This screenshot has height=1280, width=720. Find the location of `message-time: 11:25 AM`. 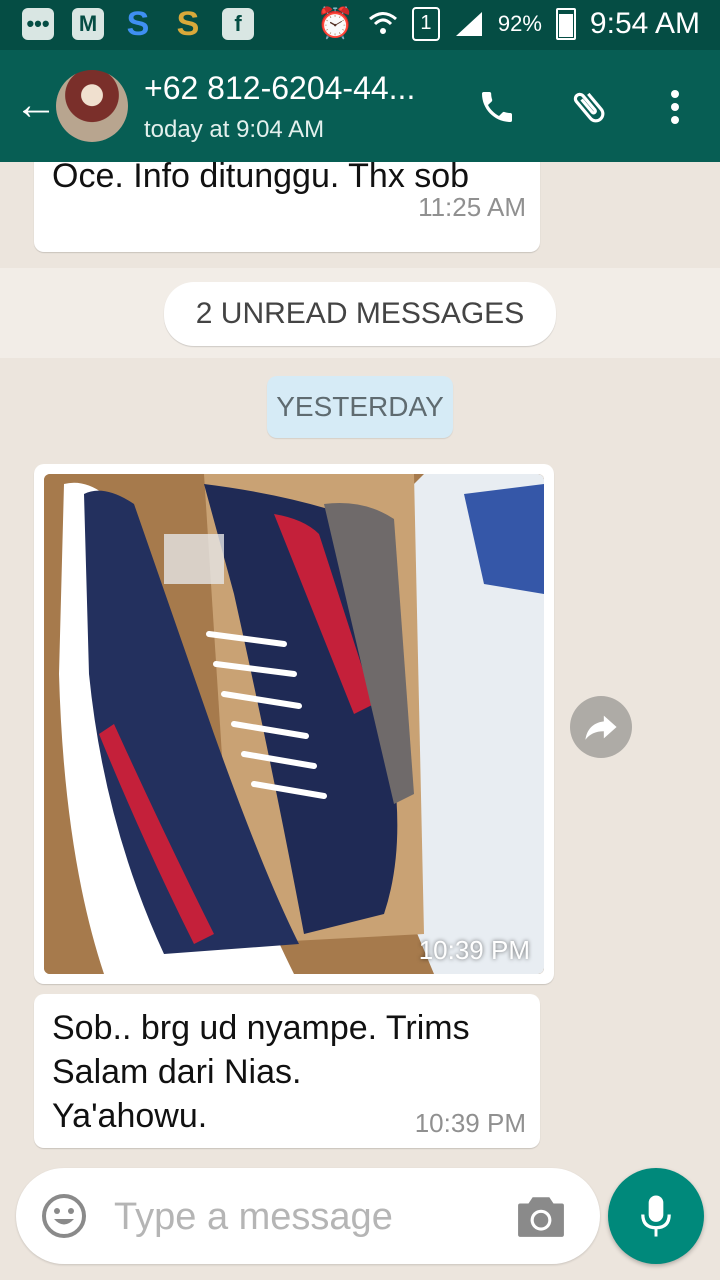

message-time: 11:25 AM is located at coordinates (472, 207).